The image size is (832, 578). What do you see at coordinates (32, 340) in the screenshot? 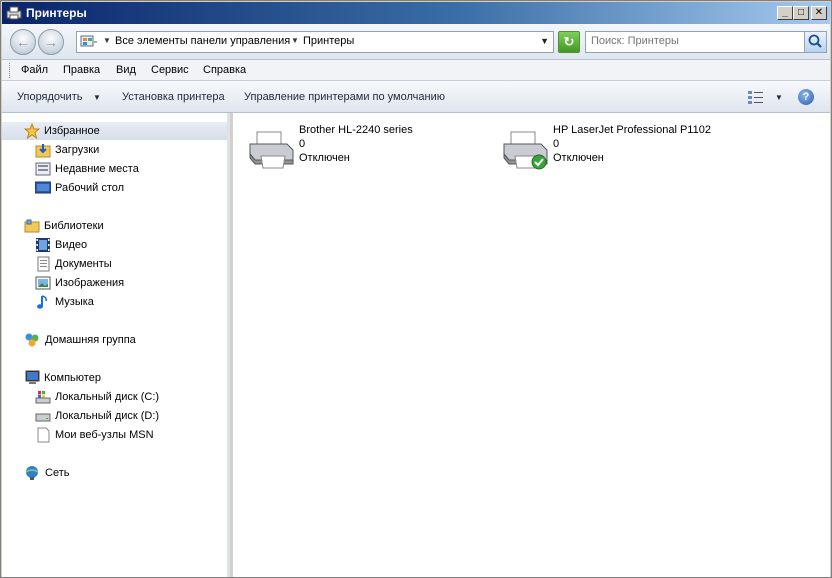
I see `homegroup-icon` at bounding box center [32, 340].